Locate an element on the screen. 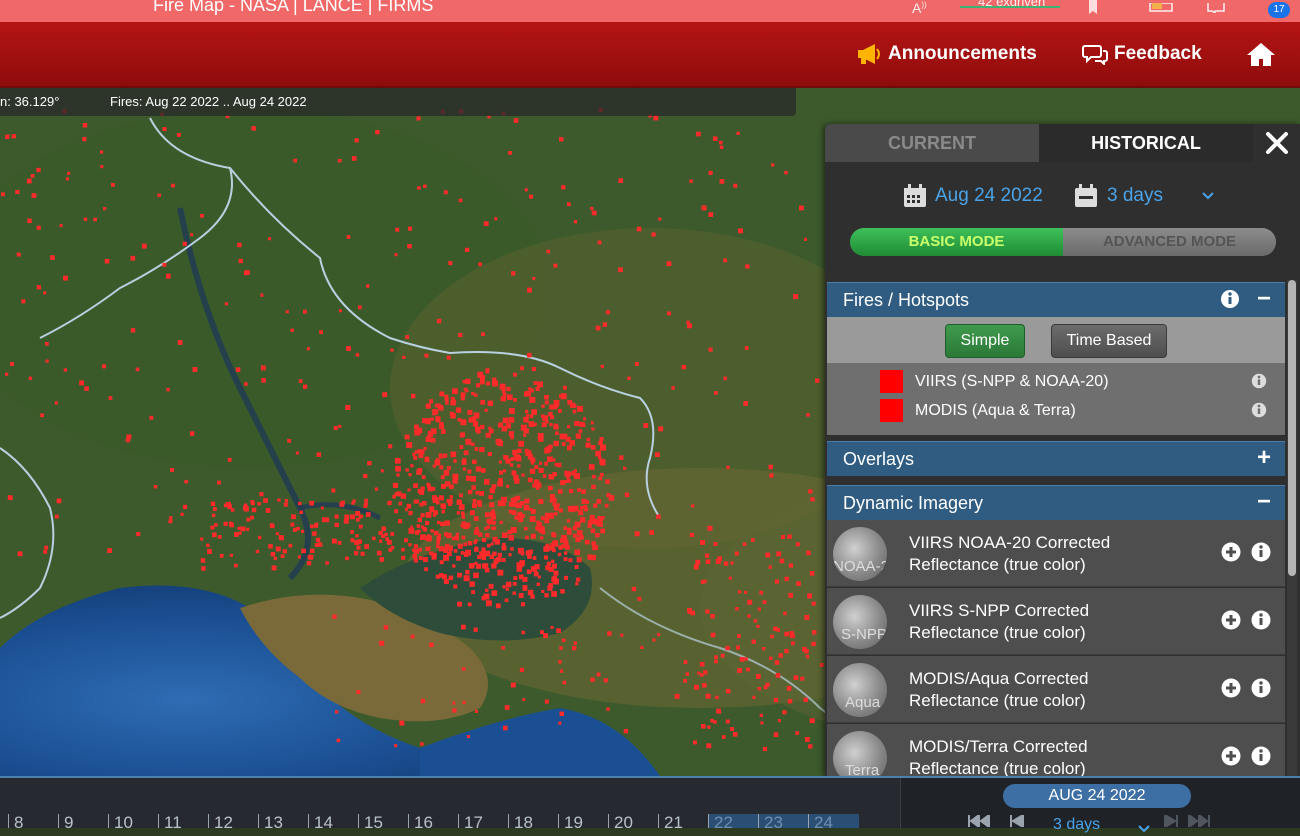 This screenshot has height=836, width=1300. tick-label: 20 is located at coordinates (623, 822).